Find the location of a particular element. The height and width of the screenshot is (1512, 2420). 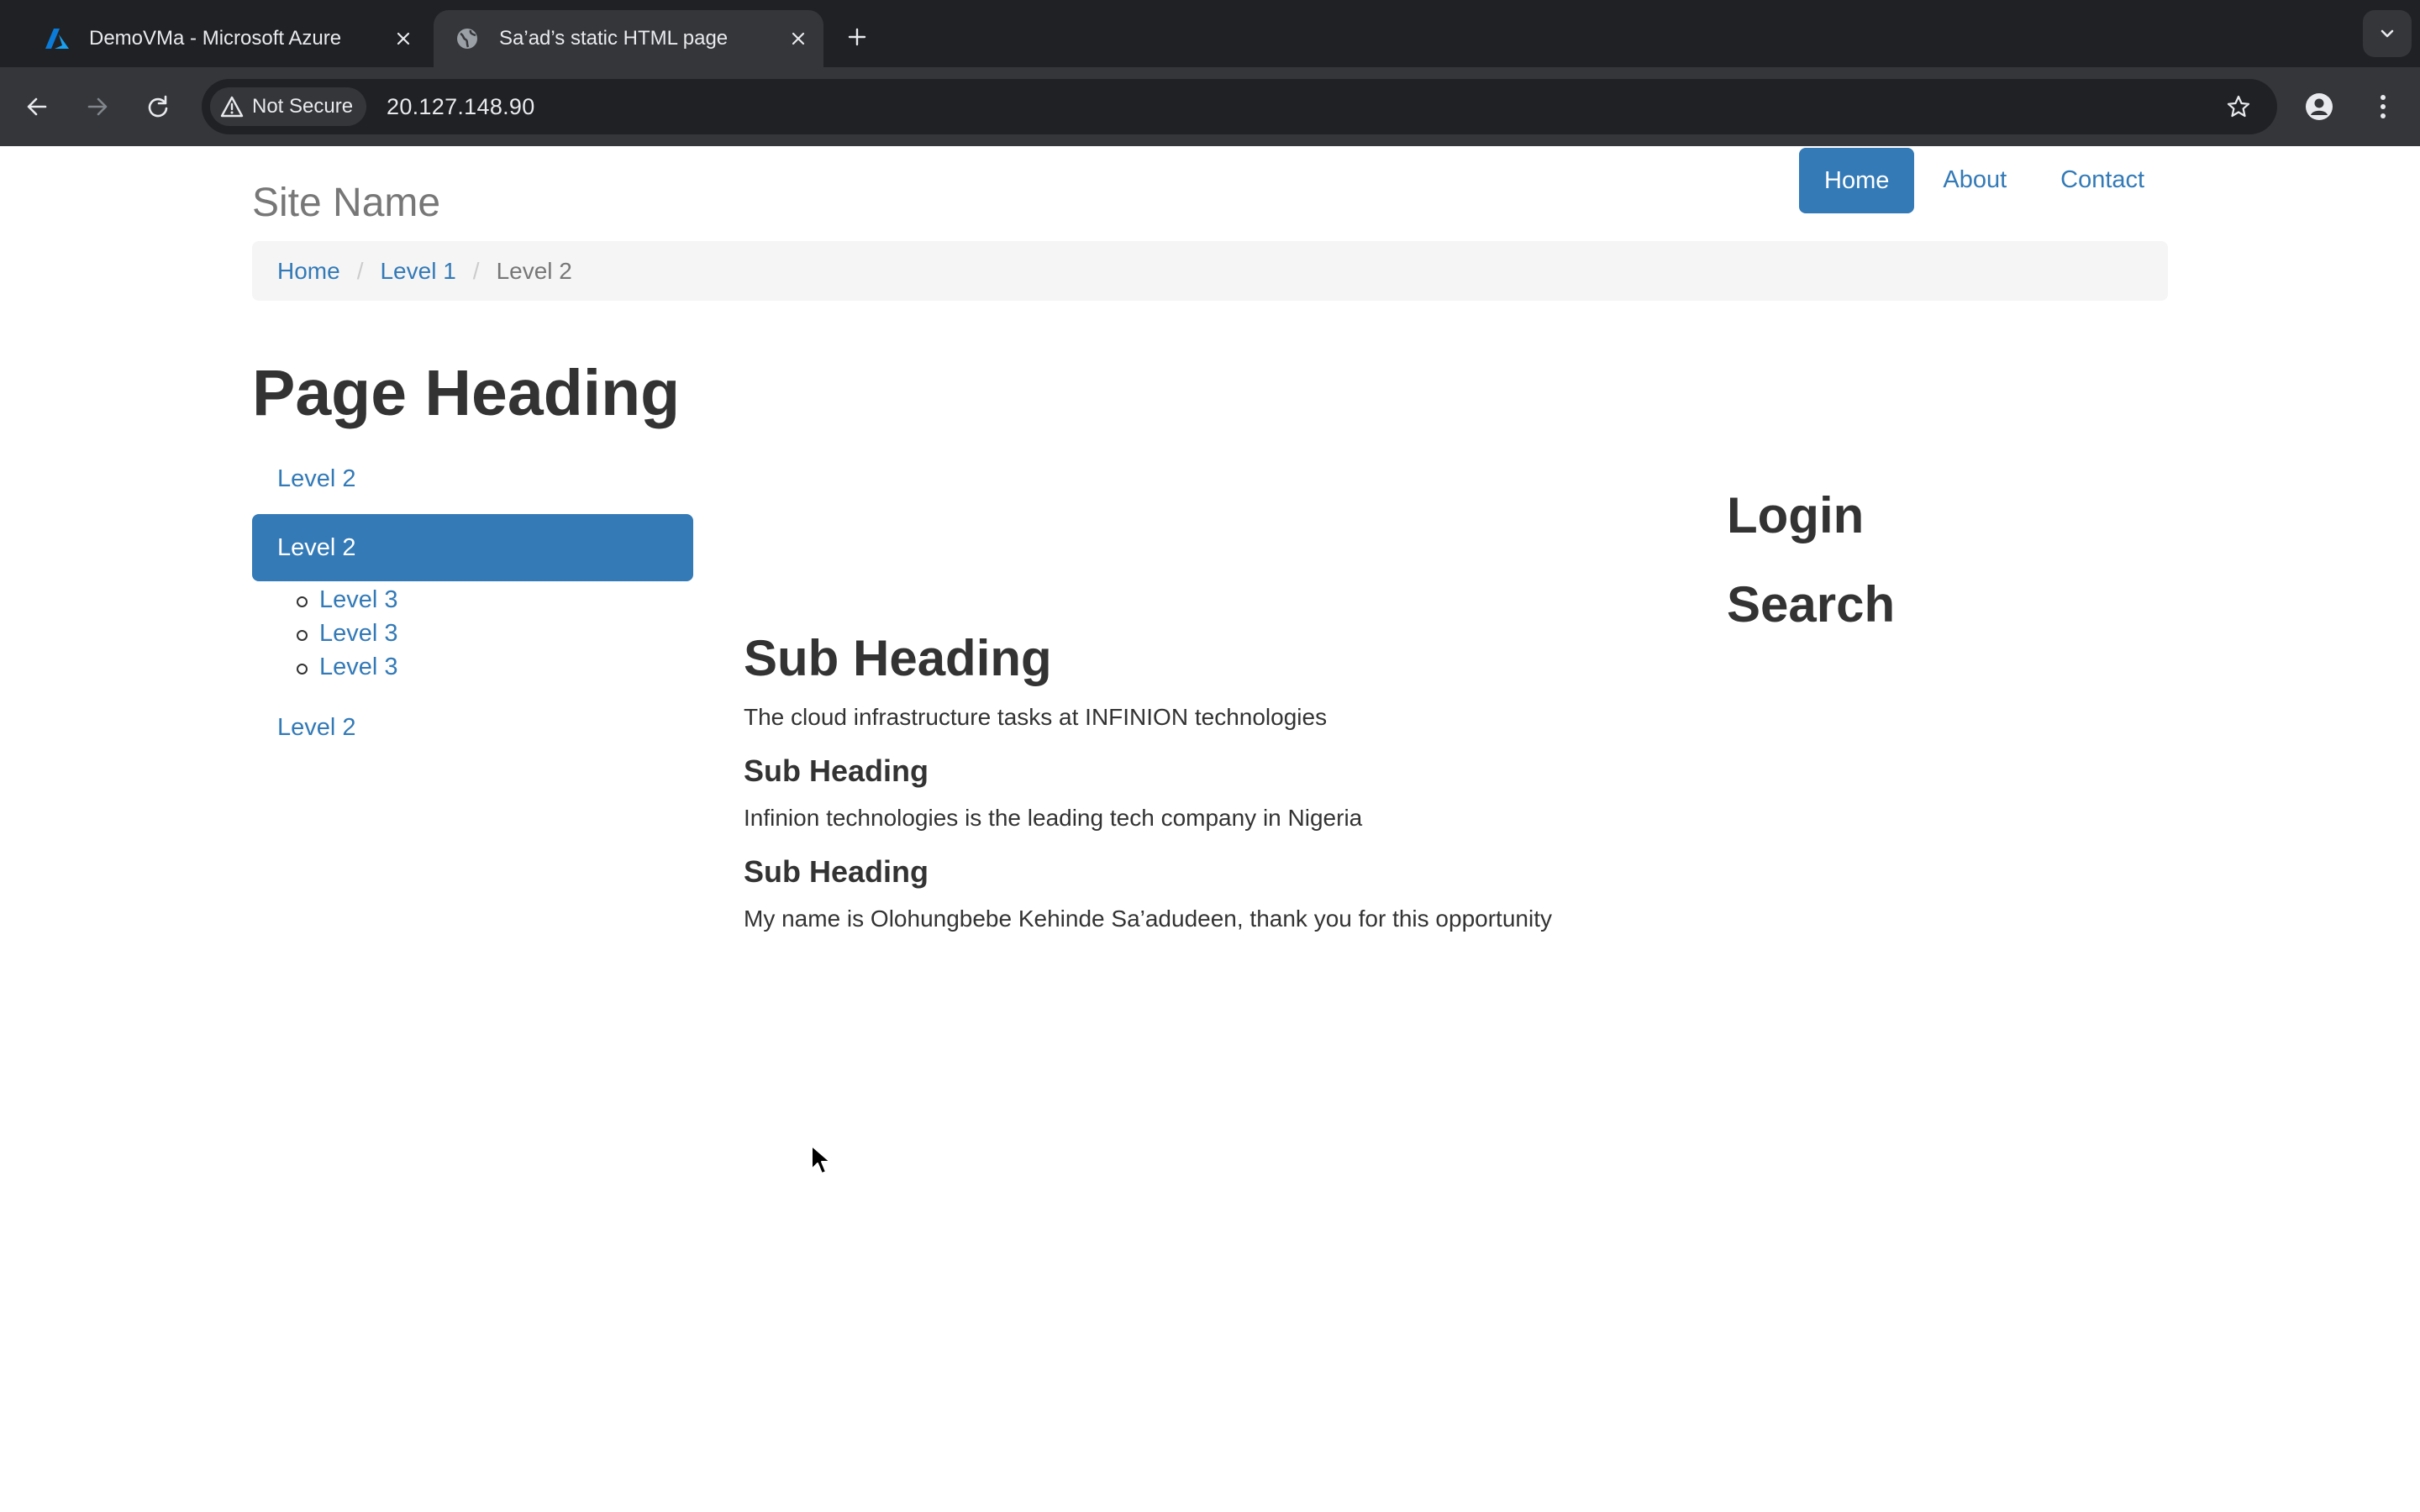

breadcrumb-home: Home is located at coordinates (308, 271).